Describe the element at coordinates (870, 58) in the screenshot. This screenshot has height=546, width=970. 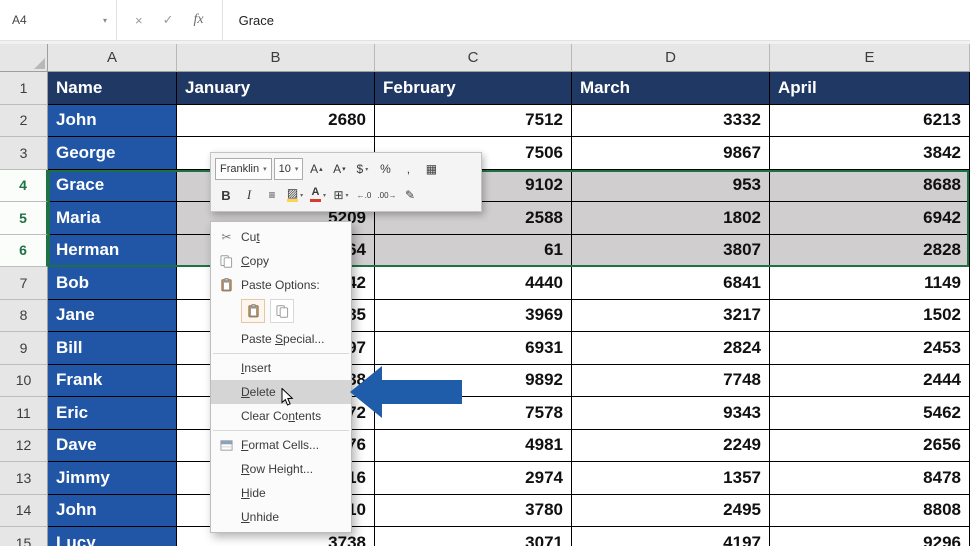
I see `column-header-e: E` at that location.